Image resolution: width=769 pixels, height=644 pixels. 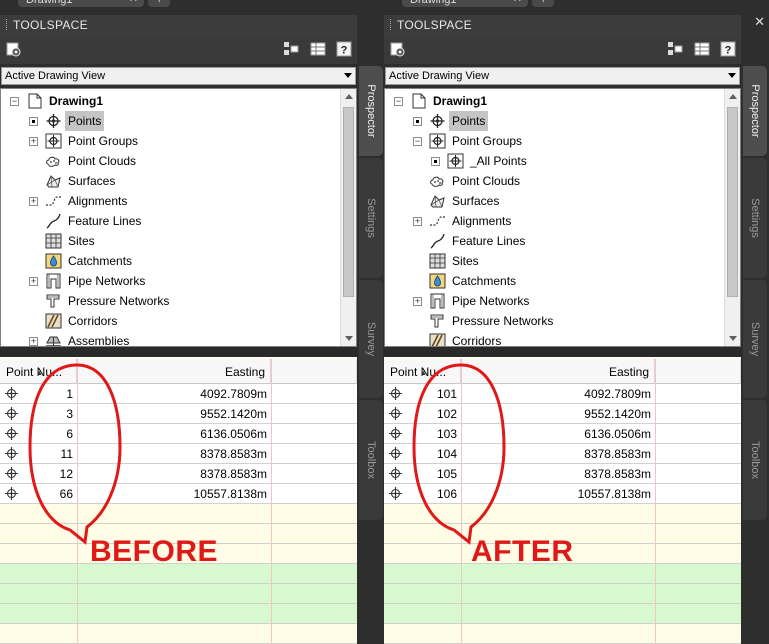 I want to click on column-header-label: Easting, so click(x=244, y=372).